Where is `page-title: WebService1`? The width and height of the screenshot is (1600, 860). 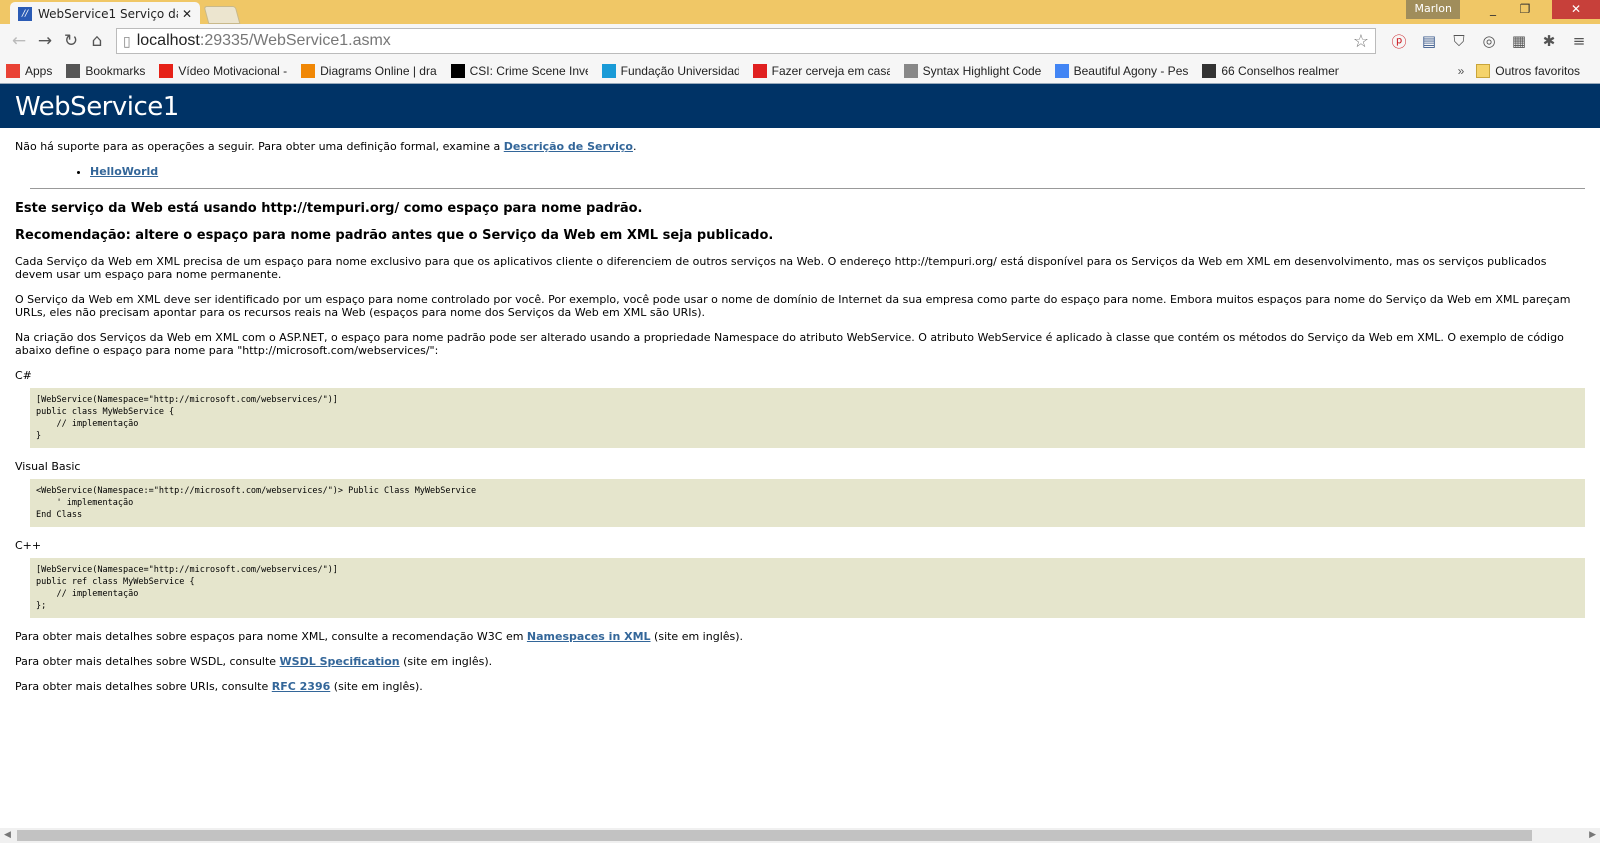
page-title: WebService1 is located at coordinates (800, 106).